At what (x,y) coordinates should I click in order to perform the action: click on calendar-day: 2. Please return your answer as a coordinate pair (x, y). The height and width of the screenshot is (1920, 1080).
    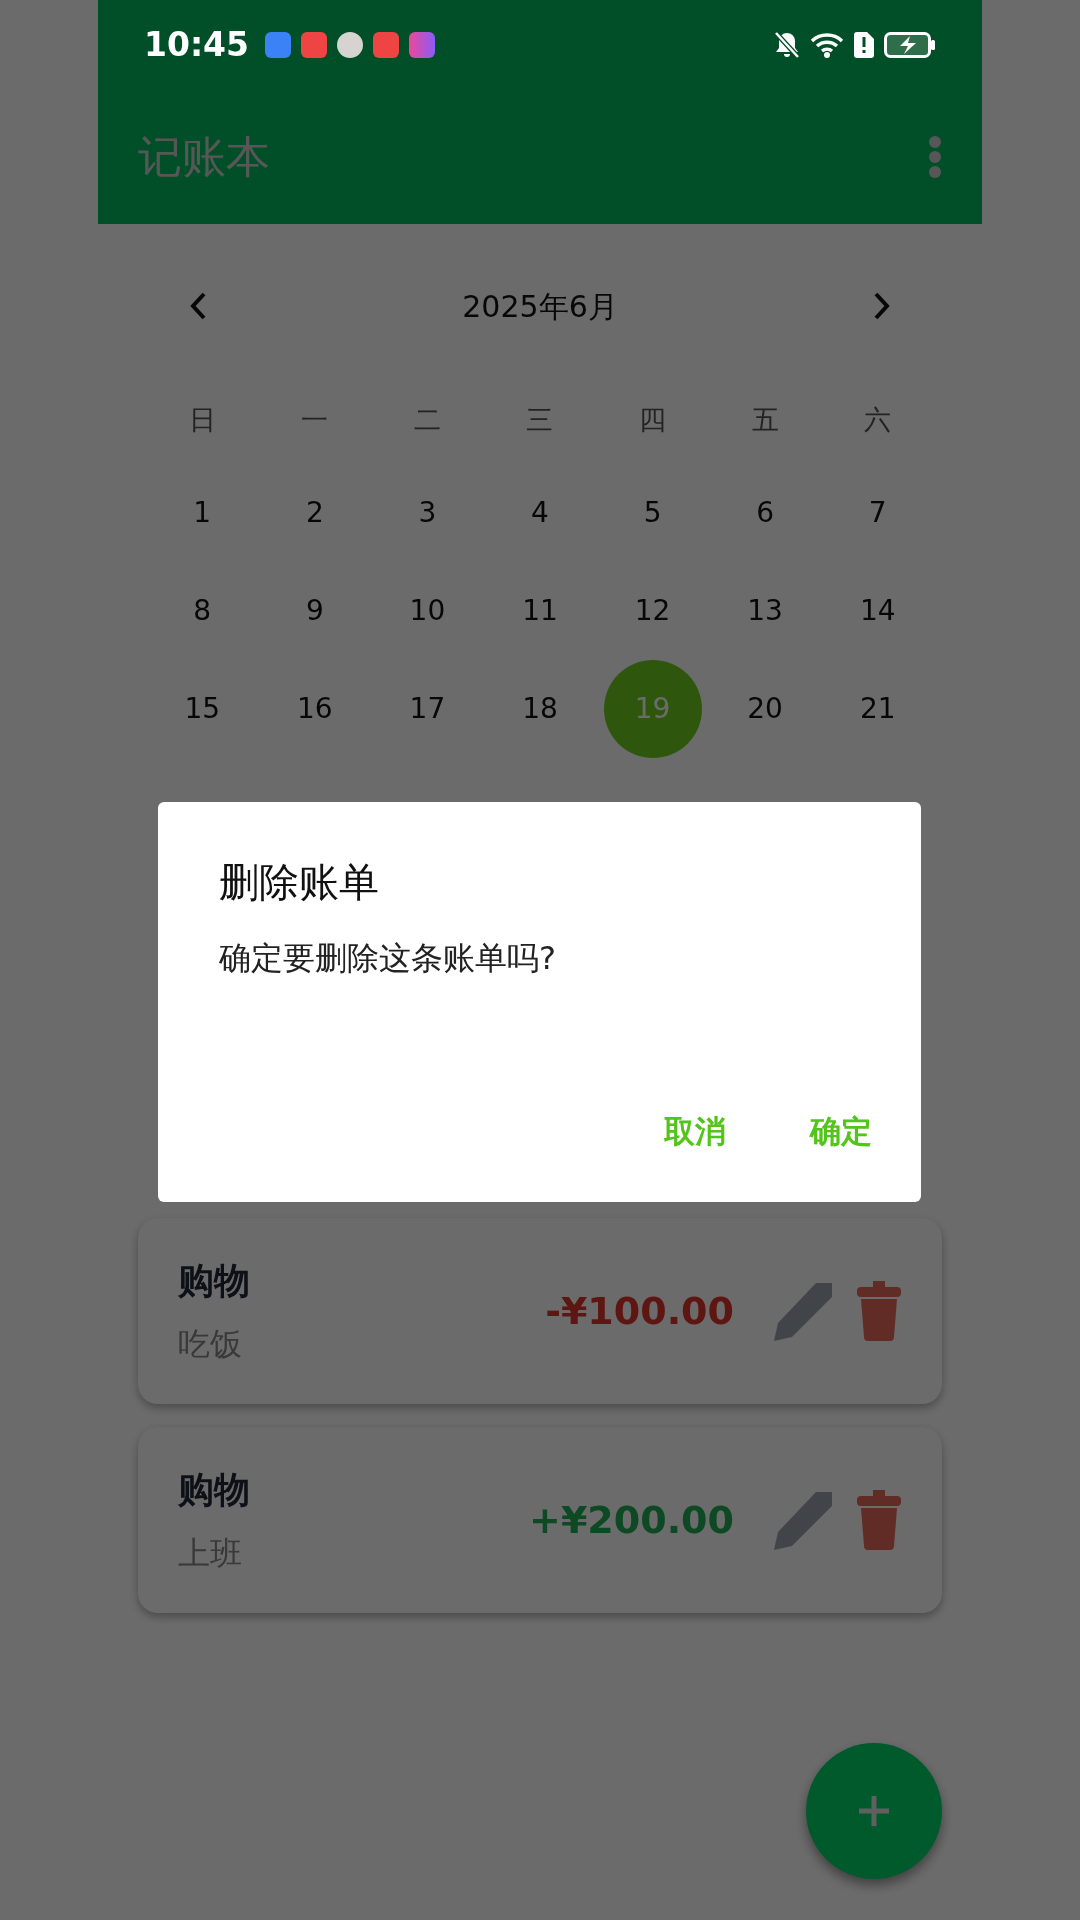
    Looking at the image, I should click on (314, 513).